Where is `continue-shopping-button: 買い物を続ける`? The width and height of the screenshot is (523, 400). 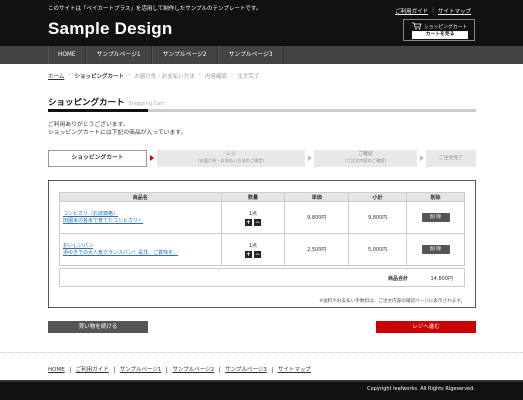
continue-shopping-button: 買い物を続ける is located at coordinates (98, 327).